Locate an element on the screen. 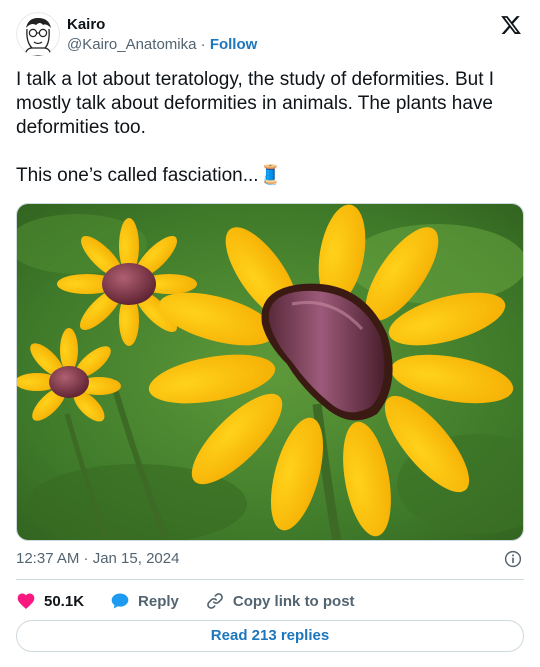 Image resolution: width=540 pixels, height=667 pixels. author-handle-line: @Kairo_Anatomika · Follow is located at coordinates (162, 45).